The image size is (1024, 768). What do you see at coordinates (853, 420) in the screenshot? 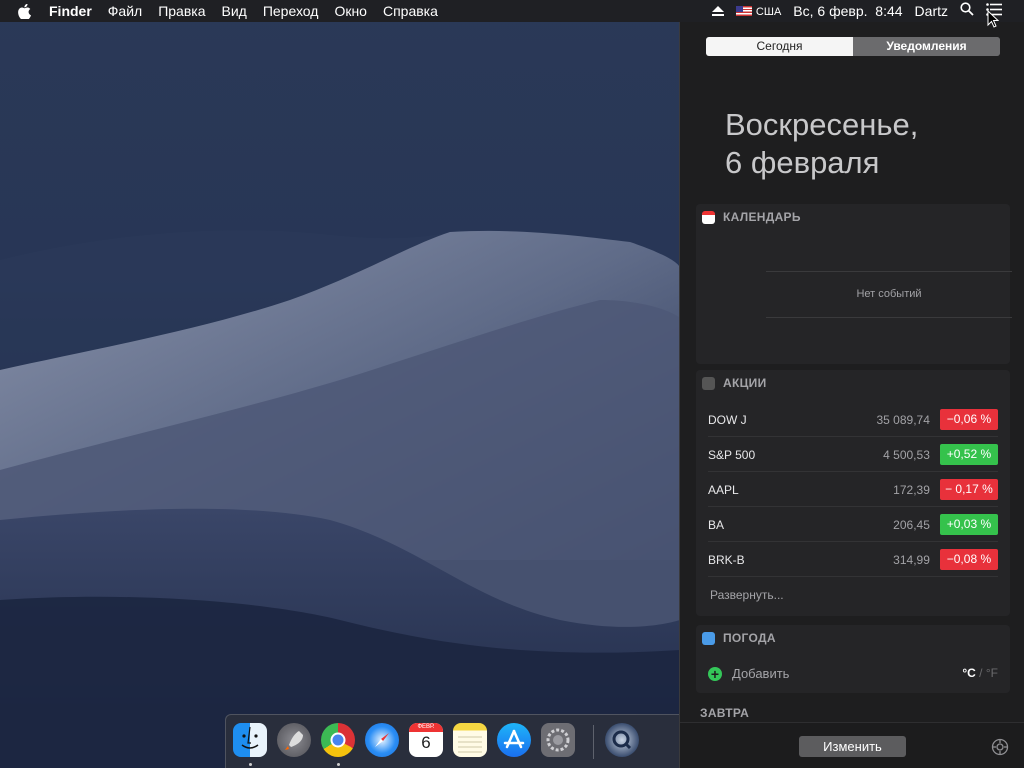
I see `stock-row: DOW J 35 089,74 −0,06 %` at bounding box center [853, 420].